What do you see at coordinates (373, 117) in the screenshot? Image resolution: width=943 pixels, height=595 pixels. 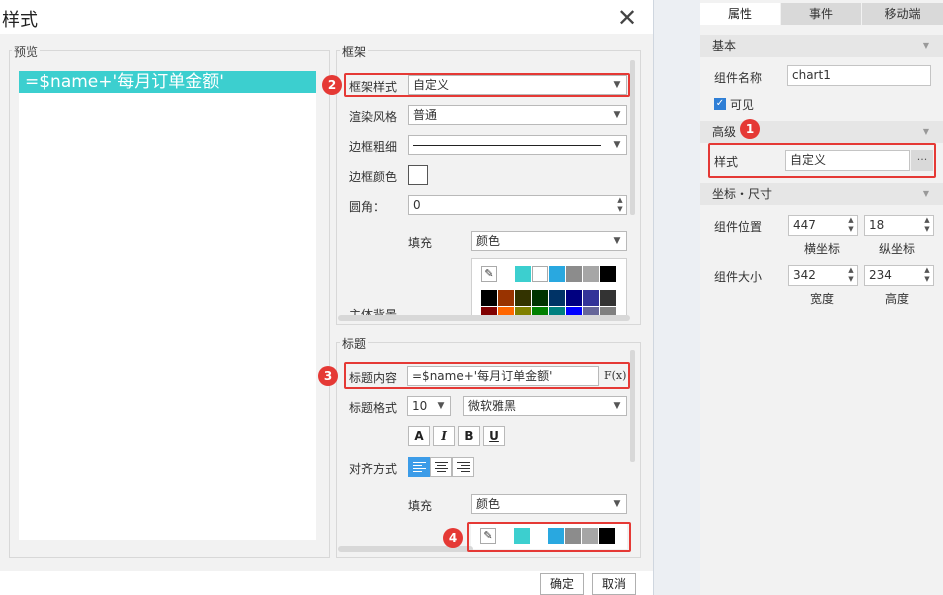 I see `render-style-label: 渲染风格` at bounding box center [373, 117].